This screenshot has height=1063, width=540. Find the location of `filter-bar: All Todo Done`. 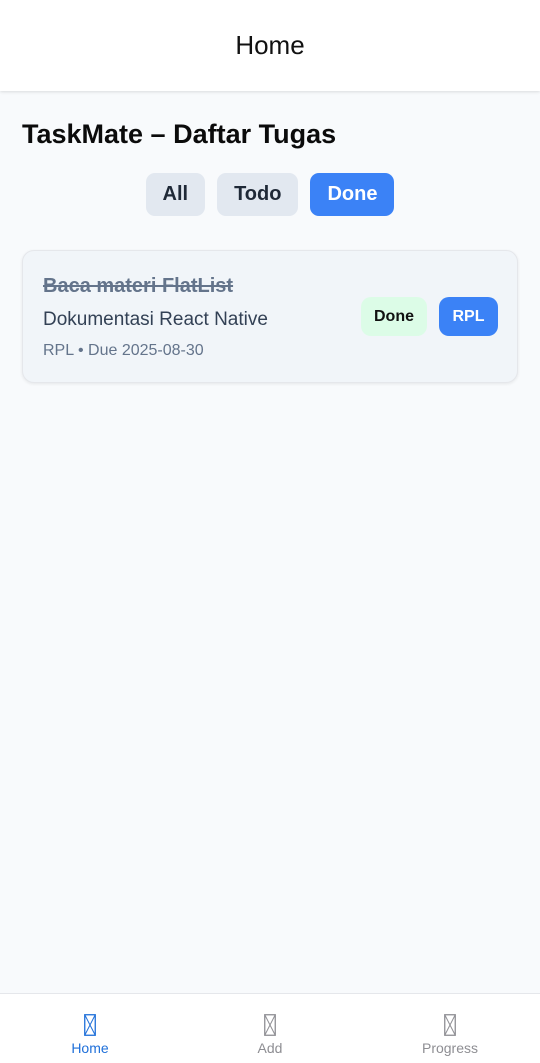

filter-bar: All Todo Done is located at coordinates (270, 194).